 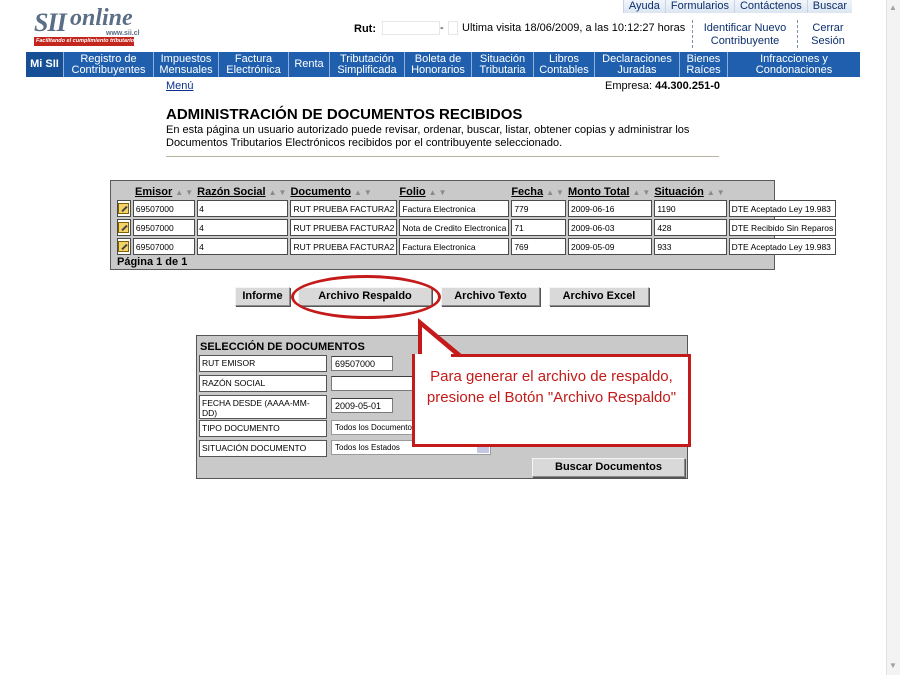 What do you see at coordinates (101, 18) in the screenshot?
I see `logo-online-text: online` at bounding box center [101, 18].